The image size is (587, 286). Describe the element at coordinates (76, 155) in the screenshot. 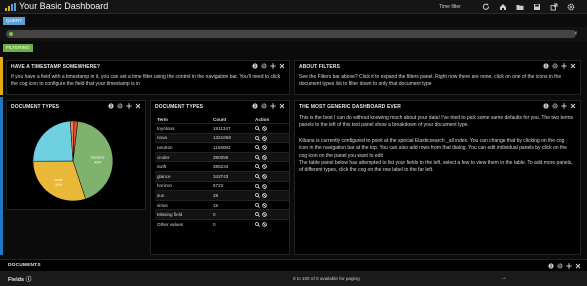

I see `document-types-pie-chart: toyotons43% nova30%` at that location.